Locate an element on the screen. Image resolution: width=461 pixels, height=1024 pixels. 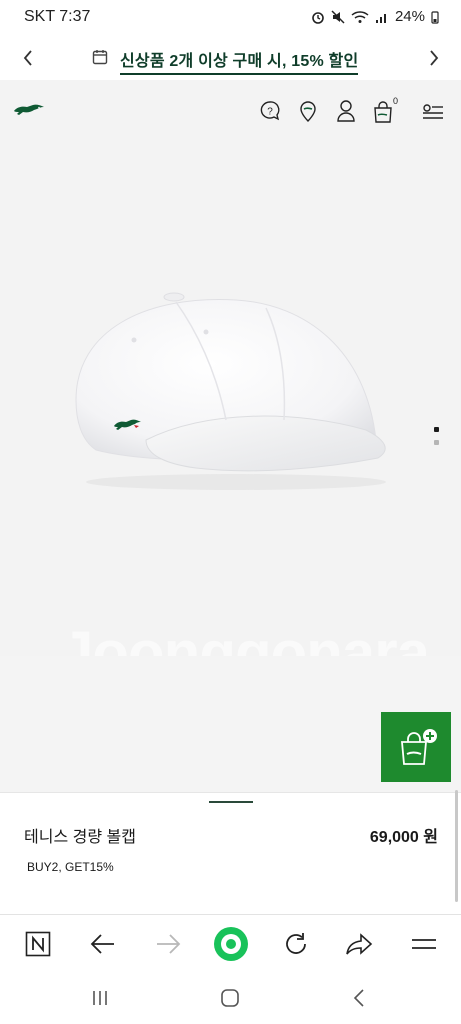
back-arrow-icon is located at coordinates (103, 944).